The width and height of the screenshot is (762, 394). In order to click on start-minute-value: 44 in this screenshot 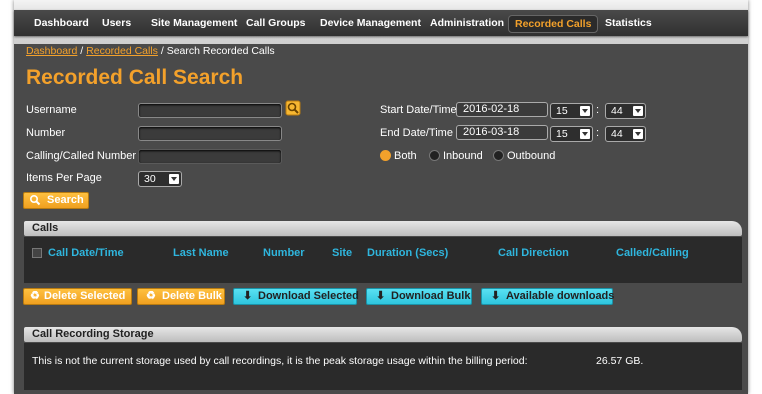, I will do `click(617, 111)`.